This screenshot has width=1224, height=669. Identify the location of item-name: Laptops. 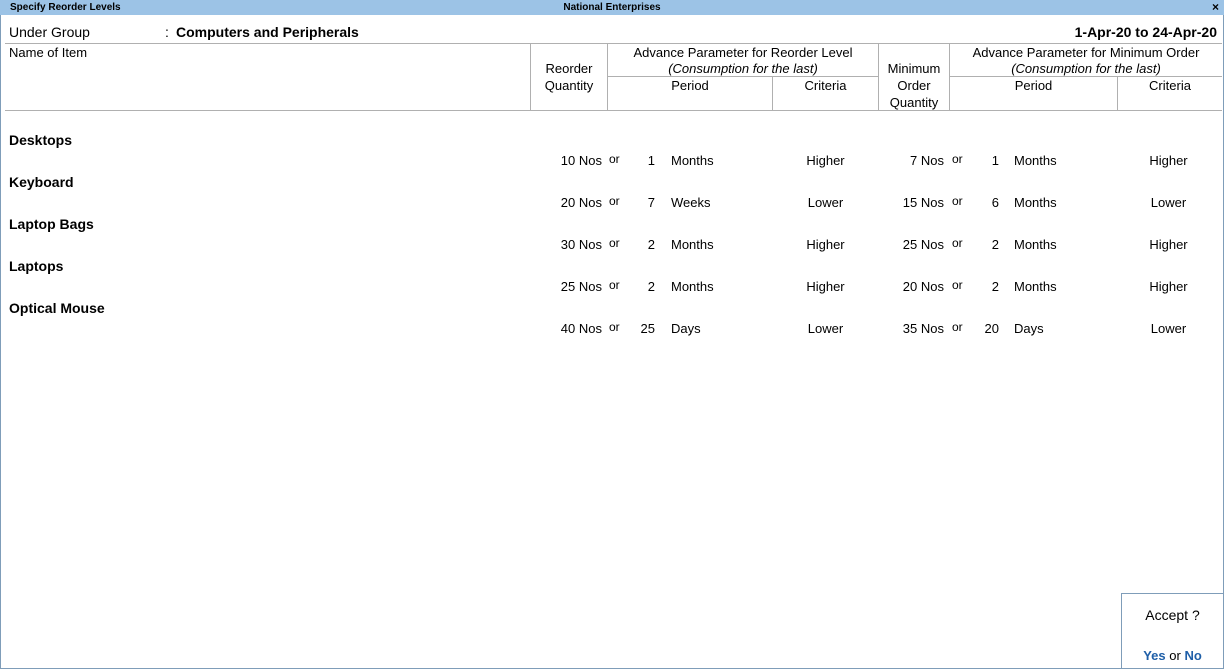
(159, 266).